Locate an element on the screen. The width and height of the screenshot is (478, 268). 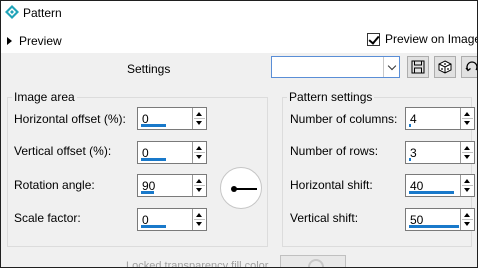
columns-value: 4 is located at coordinates (413, 119).